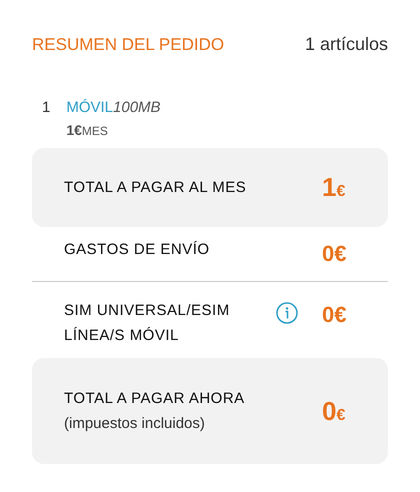 The image size is (420, 492). I want to click on product-price: 1€, so click(74, 130).